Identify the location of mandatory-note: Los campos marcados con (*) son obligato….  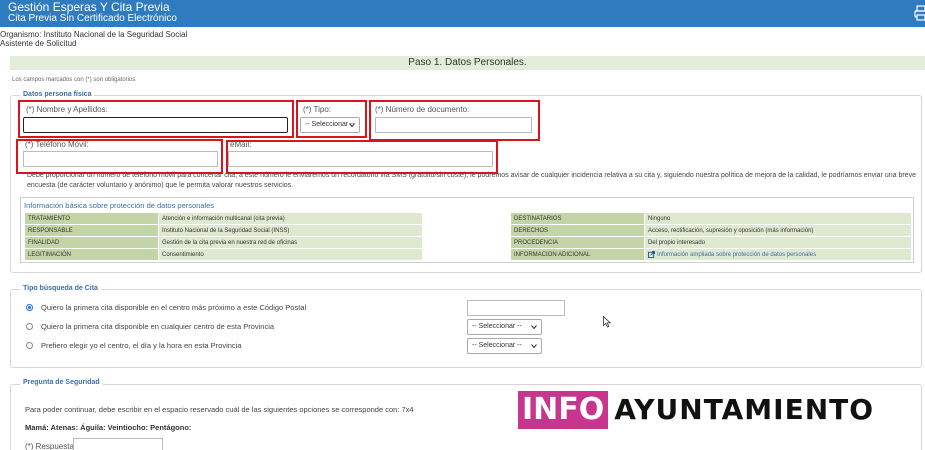
(74, 80).